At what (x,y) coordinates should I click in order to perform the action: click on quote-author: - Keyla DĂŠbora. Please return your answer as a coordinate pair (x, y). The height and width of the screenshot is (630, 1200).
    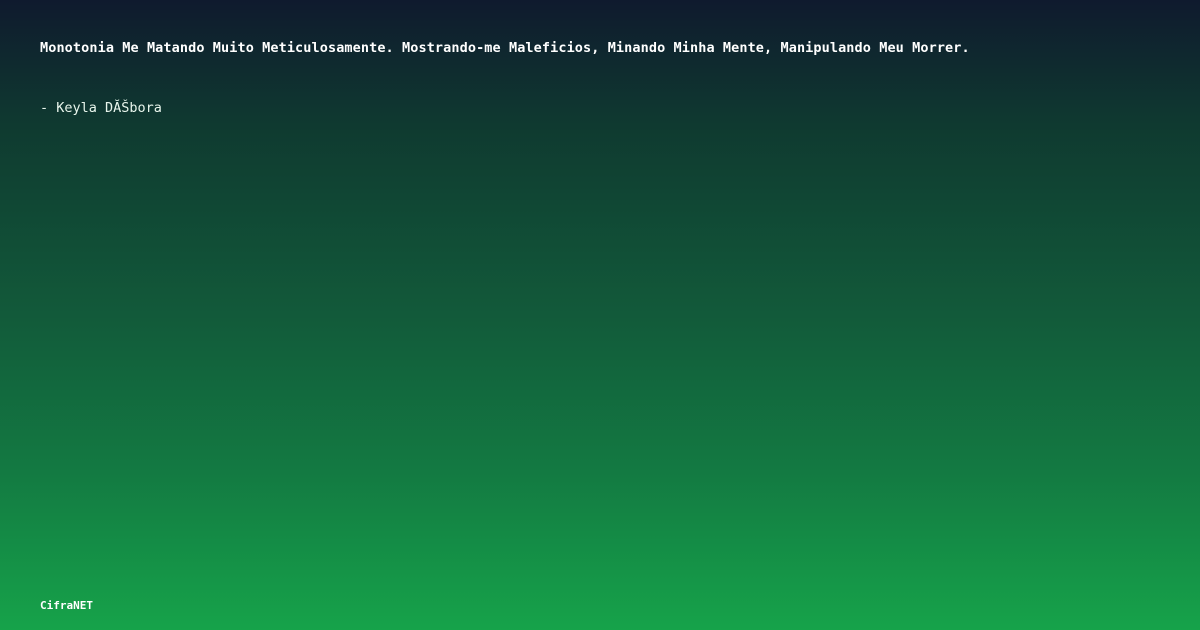
    Looking at the image, I should click on (101, 108).